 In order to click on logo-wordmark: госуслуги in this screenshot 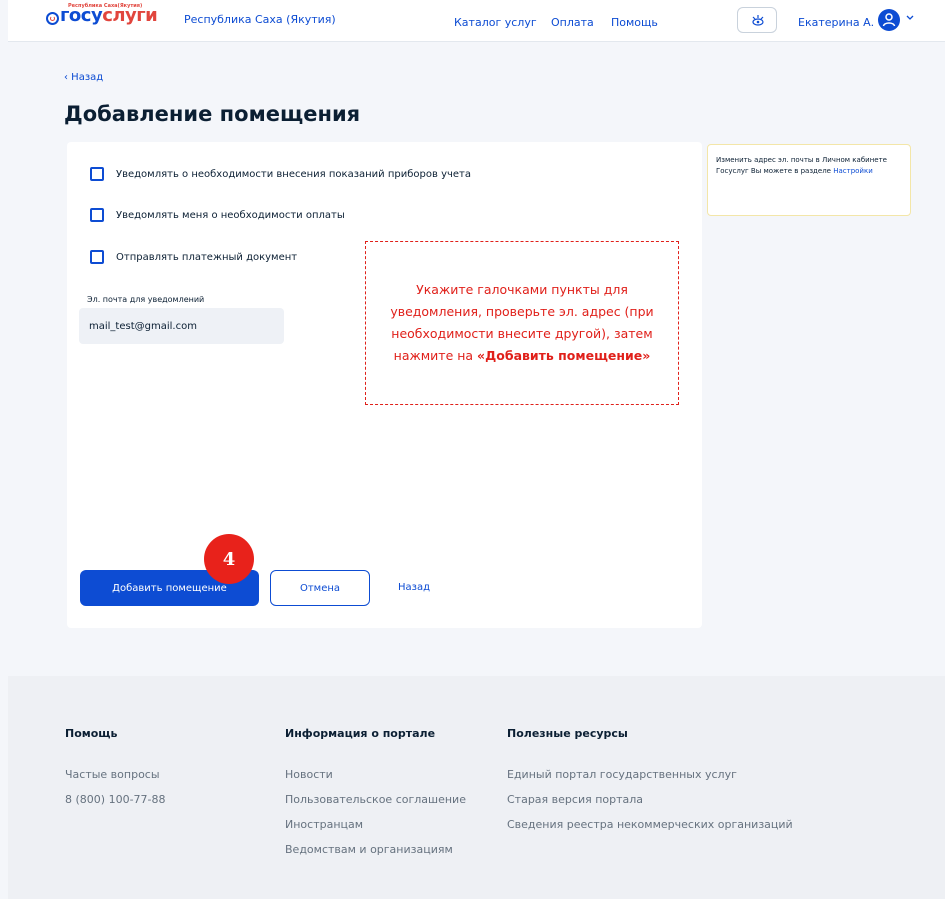, I will do `click(109, 15)`.